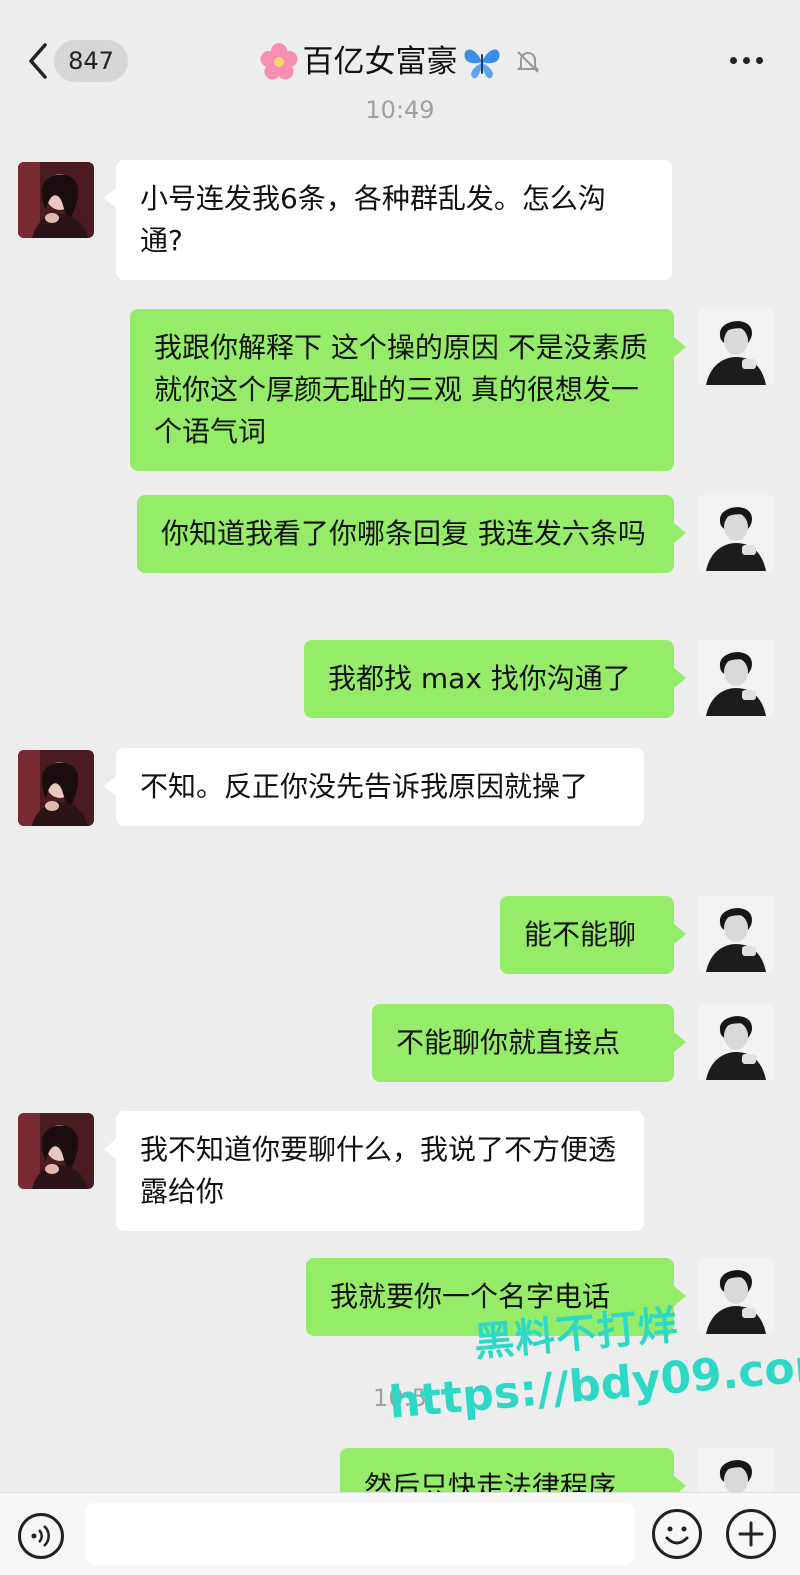 This screenshot has height=1575, width=800. I want to click on message-bubble-incoming: 我不知道你要聊什么，我说了不方便透露给你, so click(374, 1171).